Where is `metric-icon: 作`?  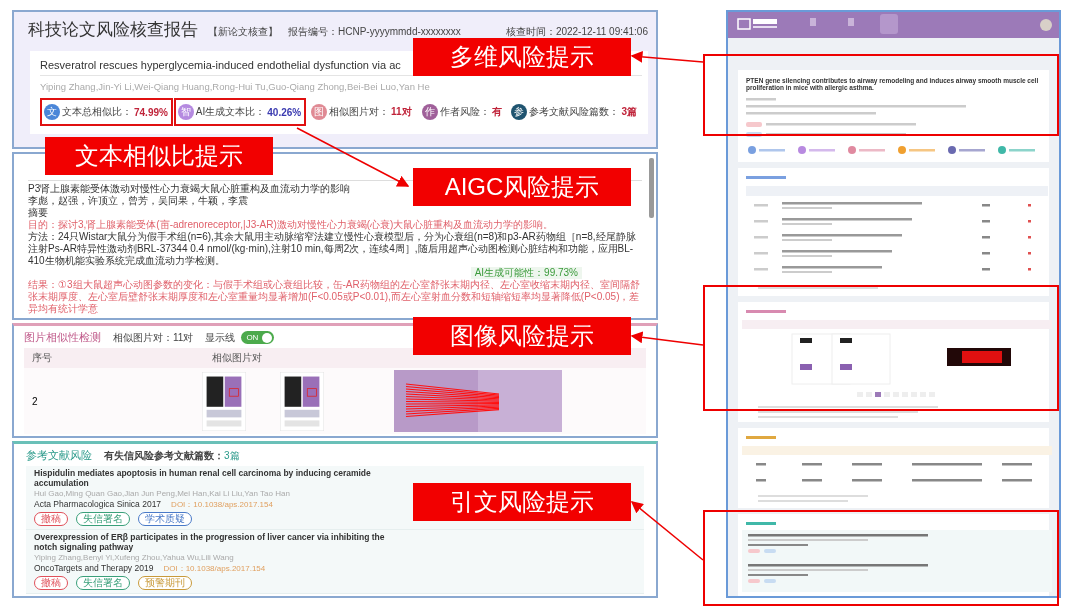 metric-icon: 作 is located at coordinates (429, 112).